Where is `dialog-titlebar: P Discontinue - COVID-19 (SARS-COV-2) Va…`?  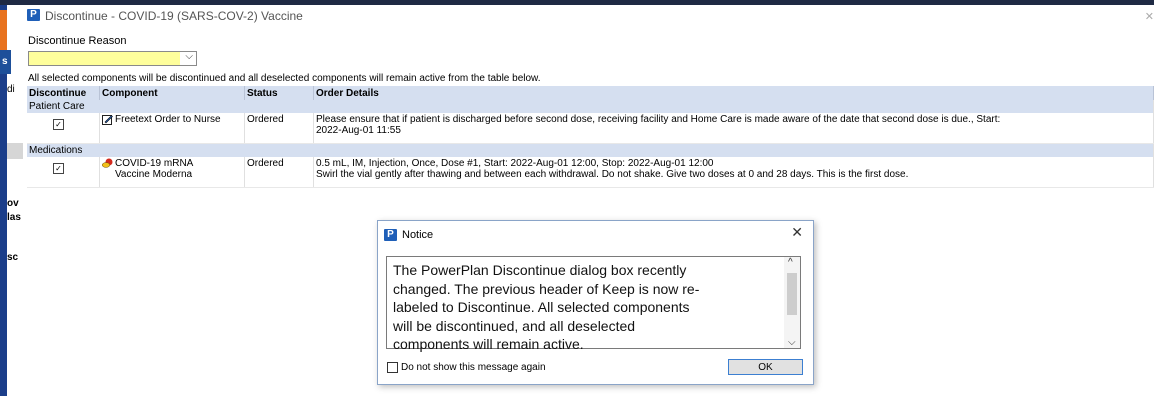 dialog-titlebar: P Discontinue - COVID-19 (SARS-COV-2) Va… is located at coordinates (588, 16).